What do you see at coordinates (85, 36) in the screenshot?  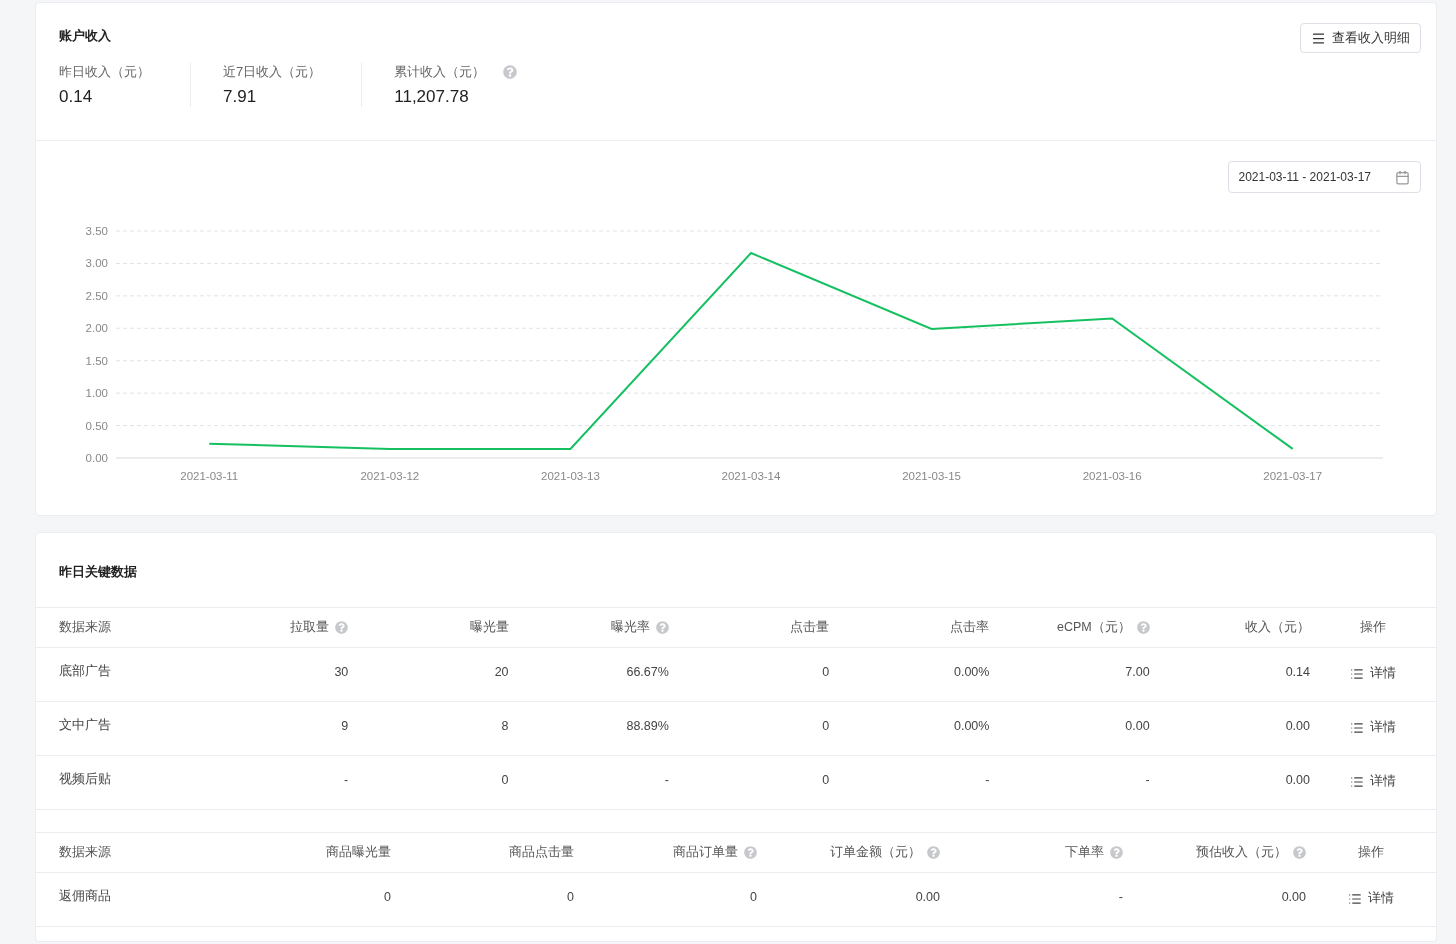 I see `card-title: 账户收入` at bounding box center [85, 36].